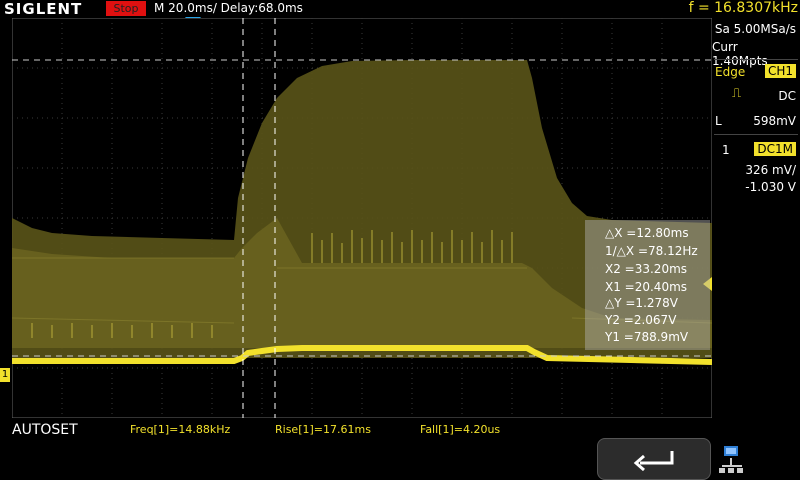 The image size is (800, 480). Describe the element at coordinates (775, 149) in the screenshot. I see `channel-mode: DC1M` at that location.